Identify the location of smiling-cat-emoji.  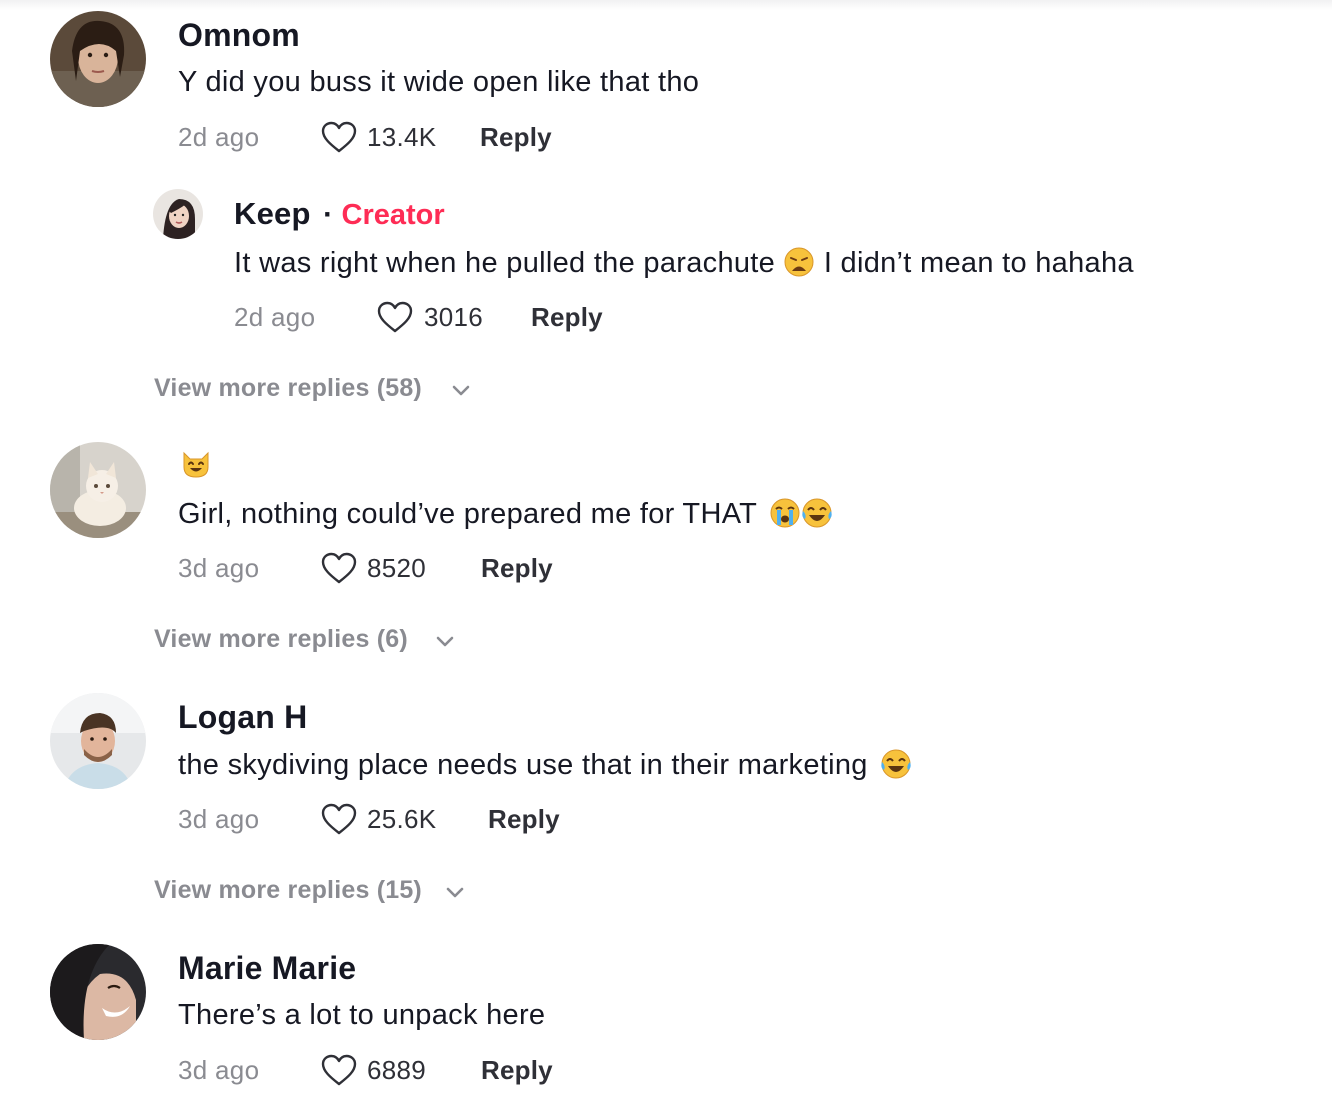
(196, 463).